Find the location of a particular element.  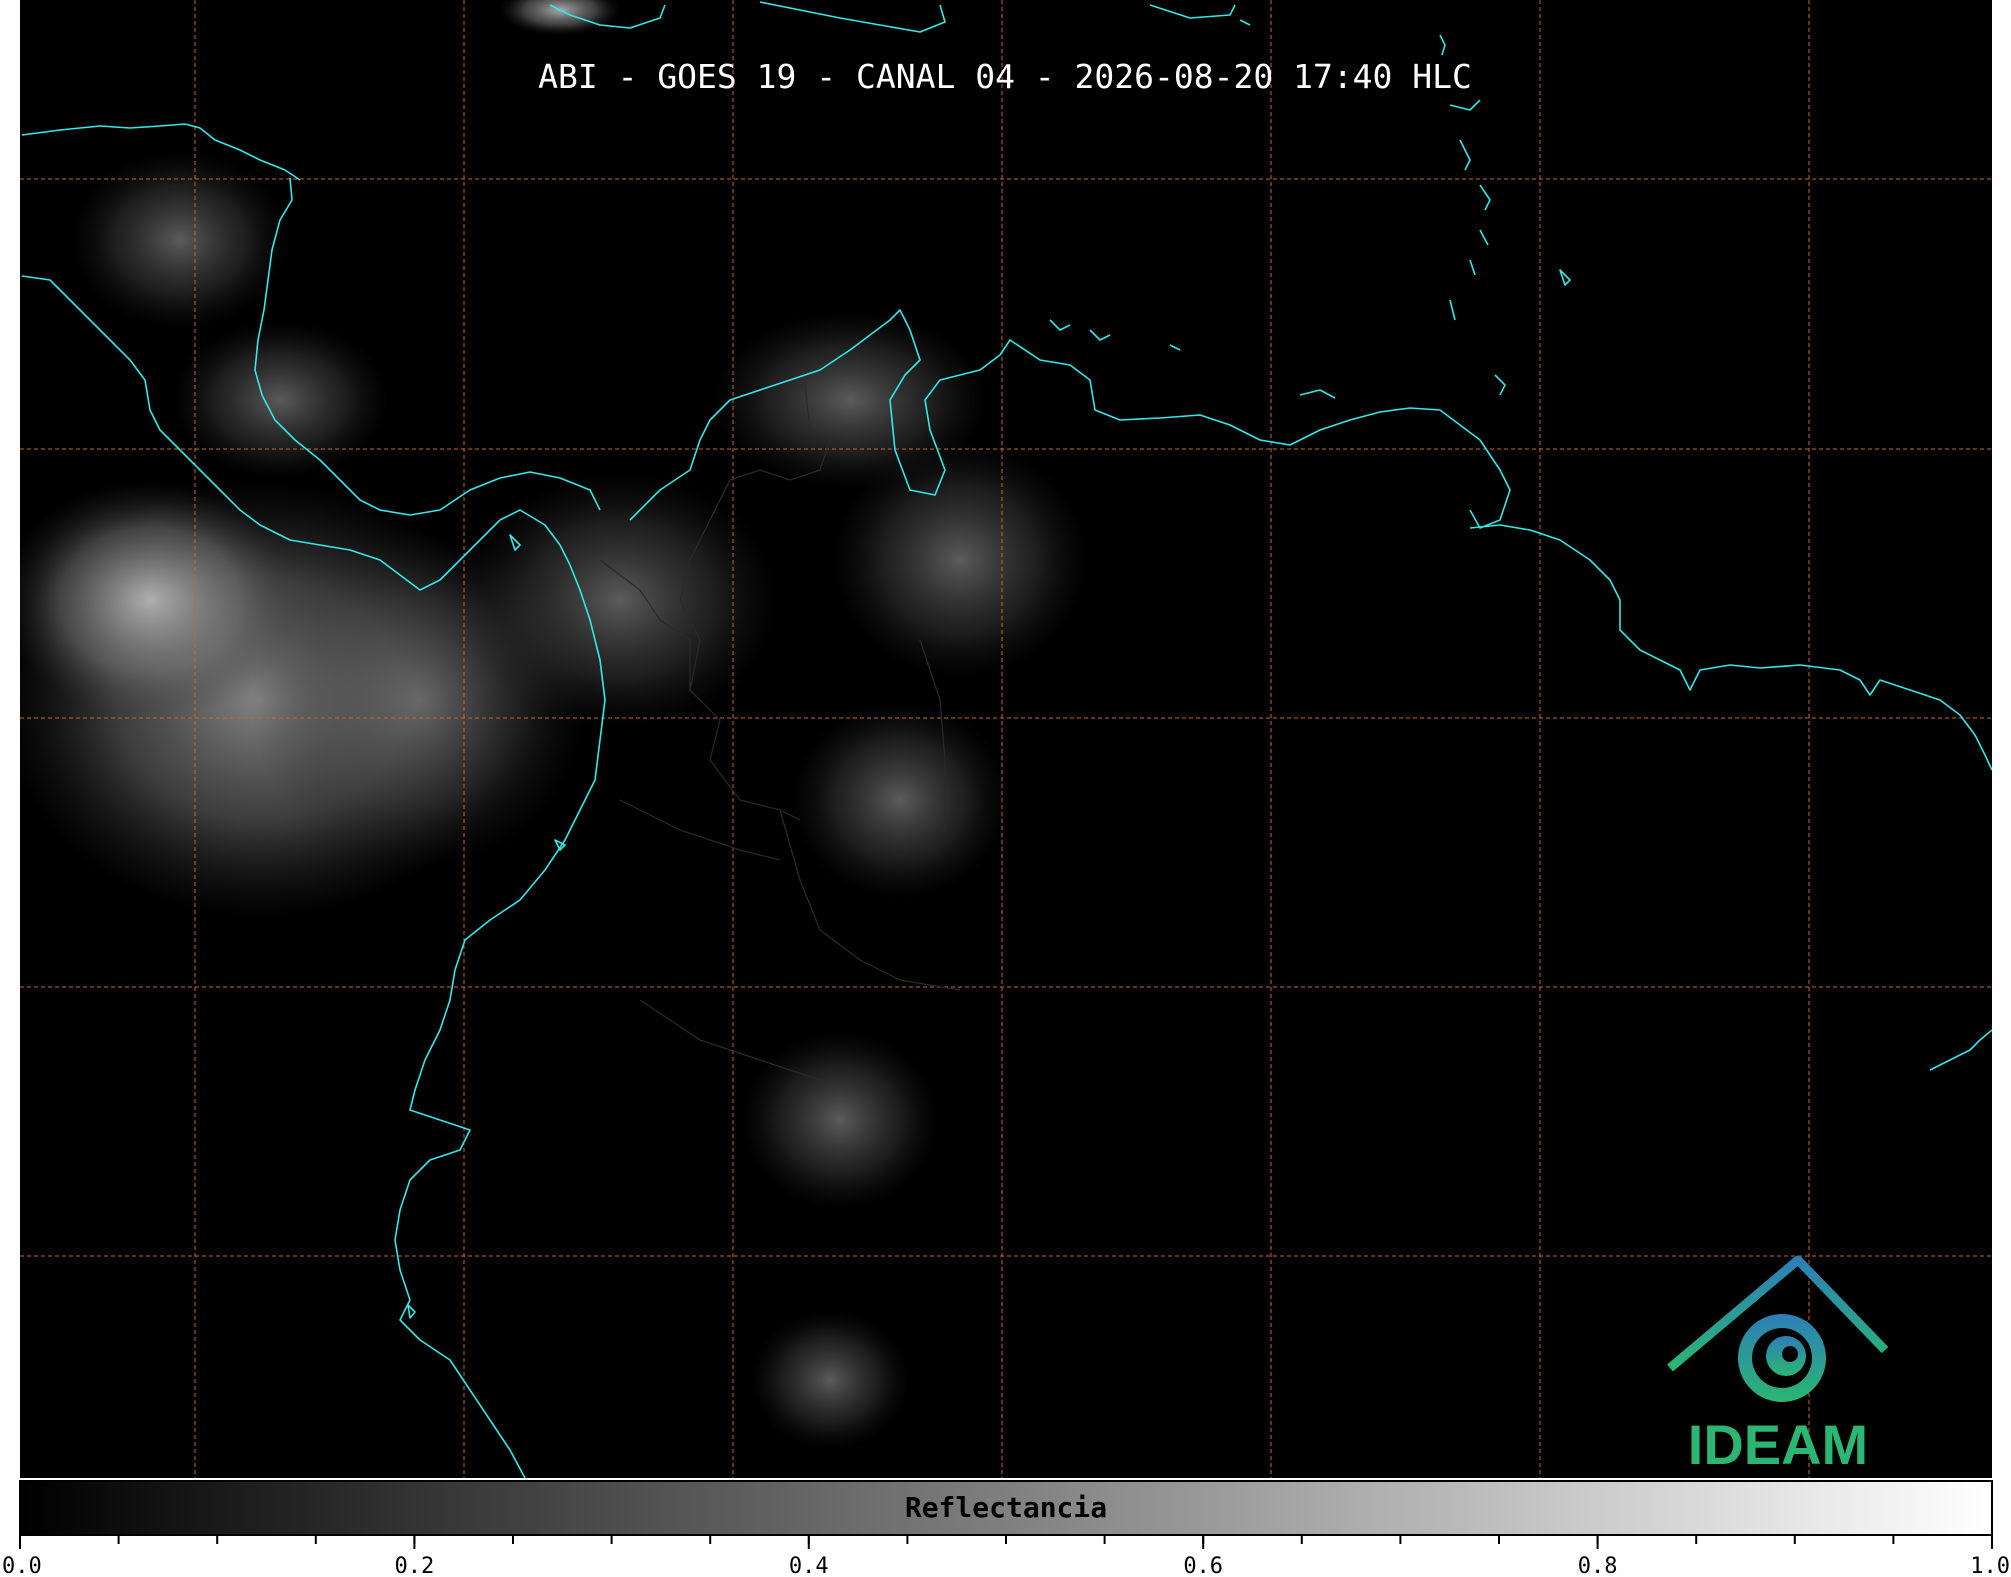

colorbar-ticks: 0.0 0.2 0.4 0.6 0.8 1.0 is located at coordinates (1006, 1556).